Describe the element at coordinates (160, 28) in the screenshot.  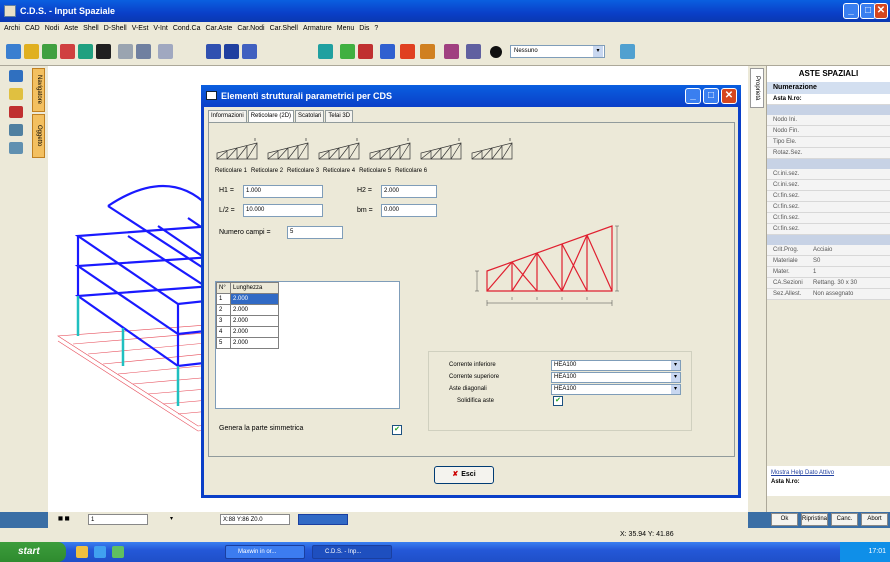
I see `menu-item: V-Int` at that location.